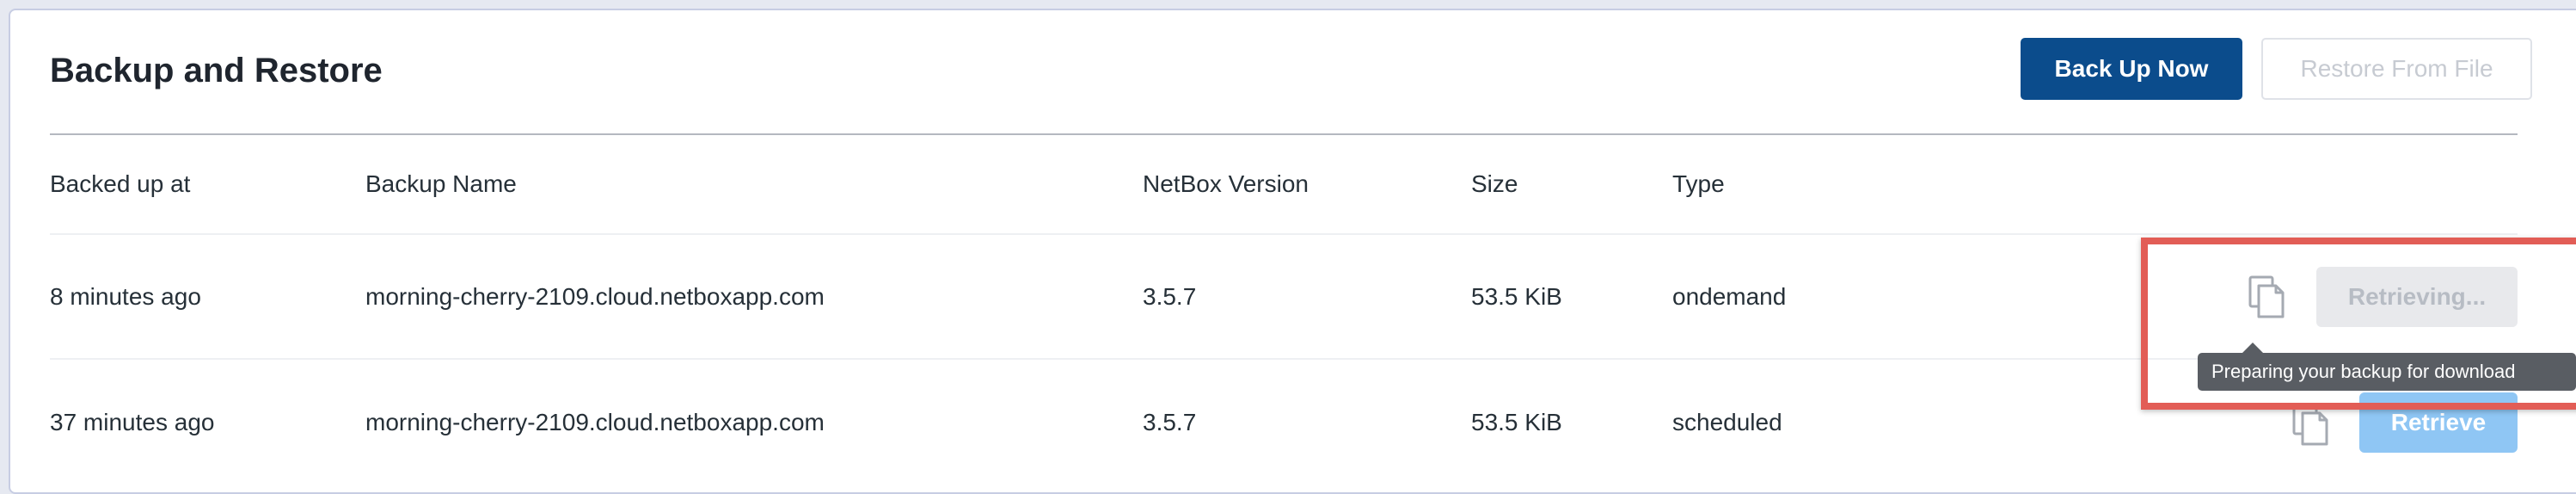 This screenshot has height=494, width=2576. I want to click on cell-type: scheduled, so click(1727, 422).